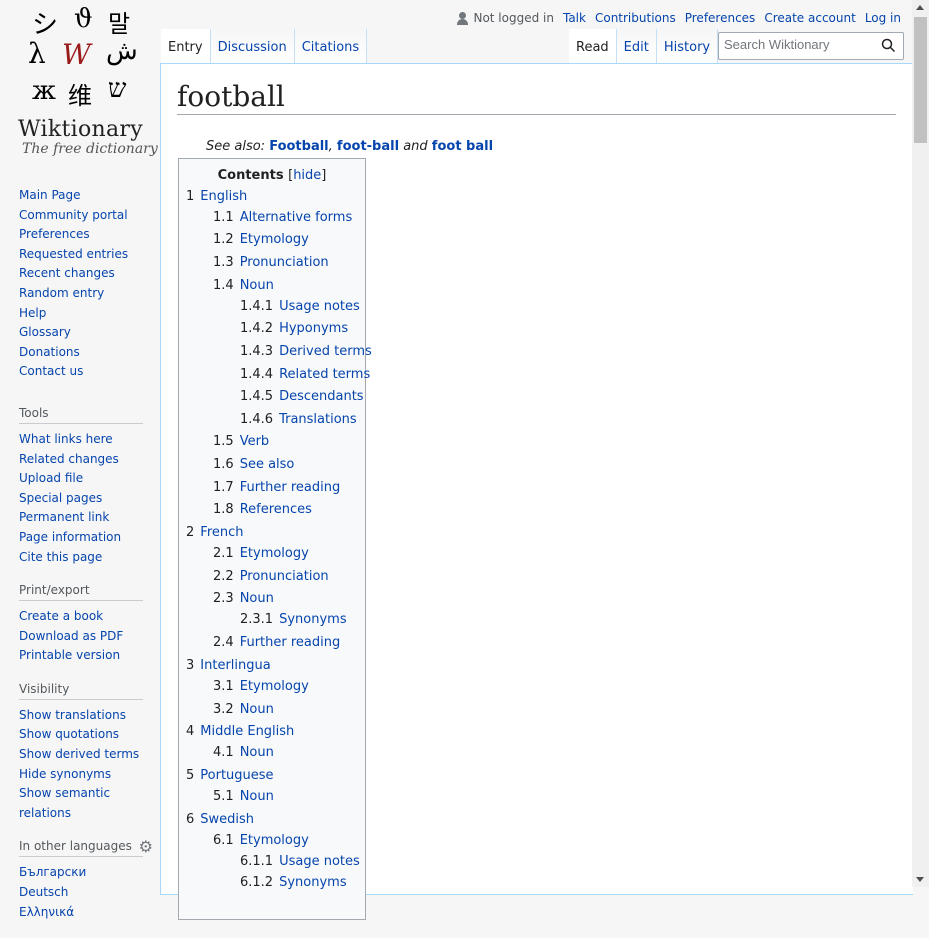  Describe the element at coordinates (574, 18) in the screenshot. I see `talk-link: Talk` at that location.